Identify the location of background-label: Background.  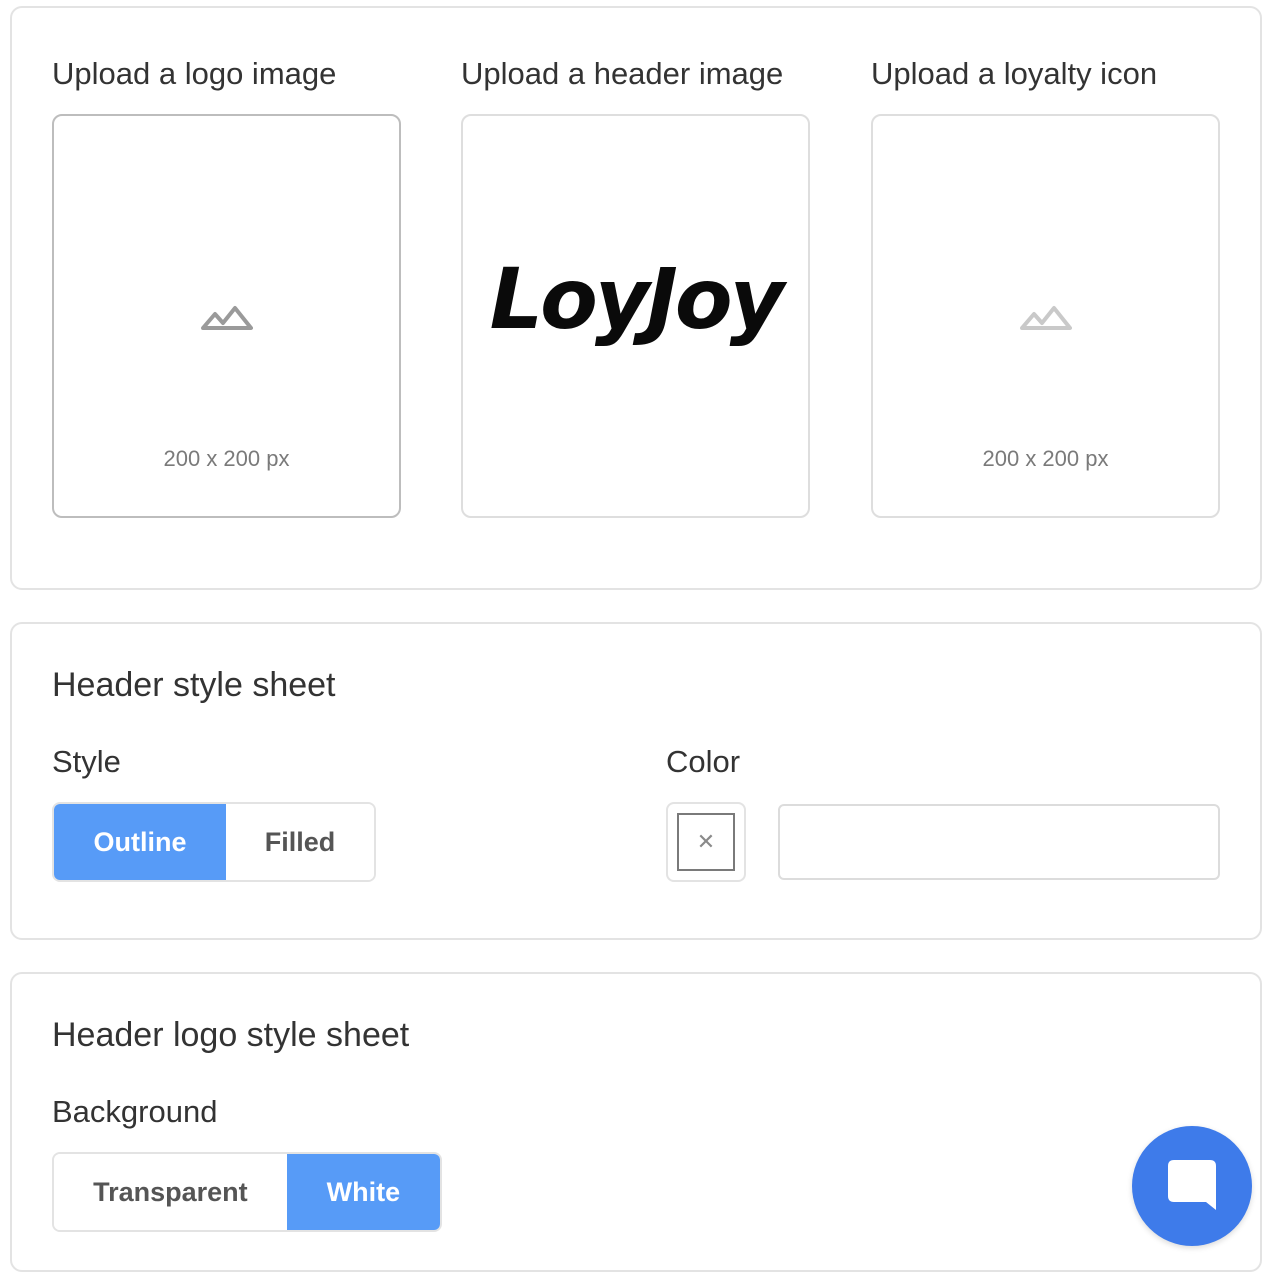
(135, 1111).